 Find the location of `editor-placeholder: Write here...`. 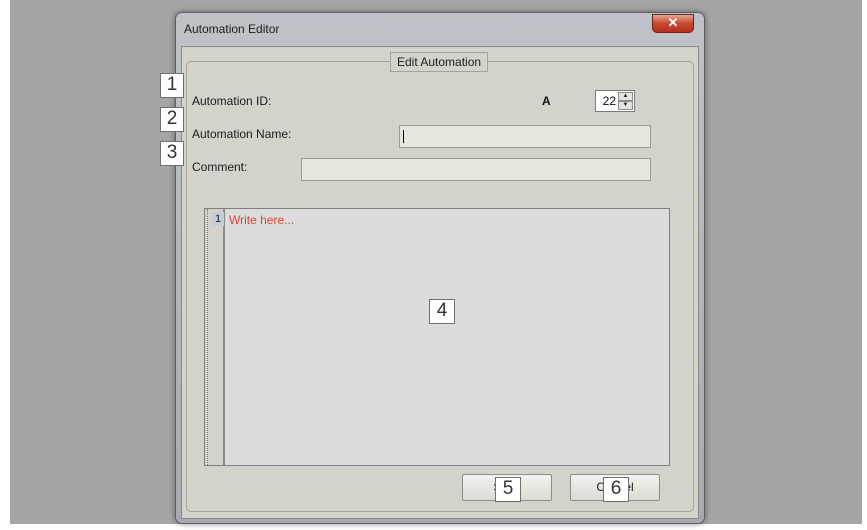

editor-placeholder: Write here... is located at coordinates (262, 220).